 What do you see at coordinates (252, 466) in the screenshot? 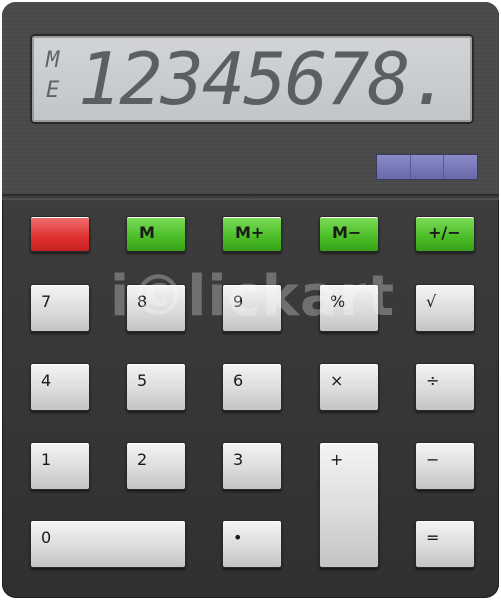
I see `key-3: 3` at bounding box center [252, 466].